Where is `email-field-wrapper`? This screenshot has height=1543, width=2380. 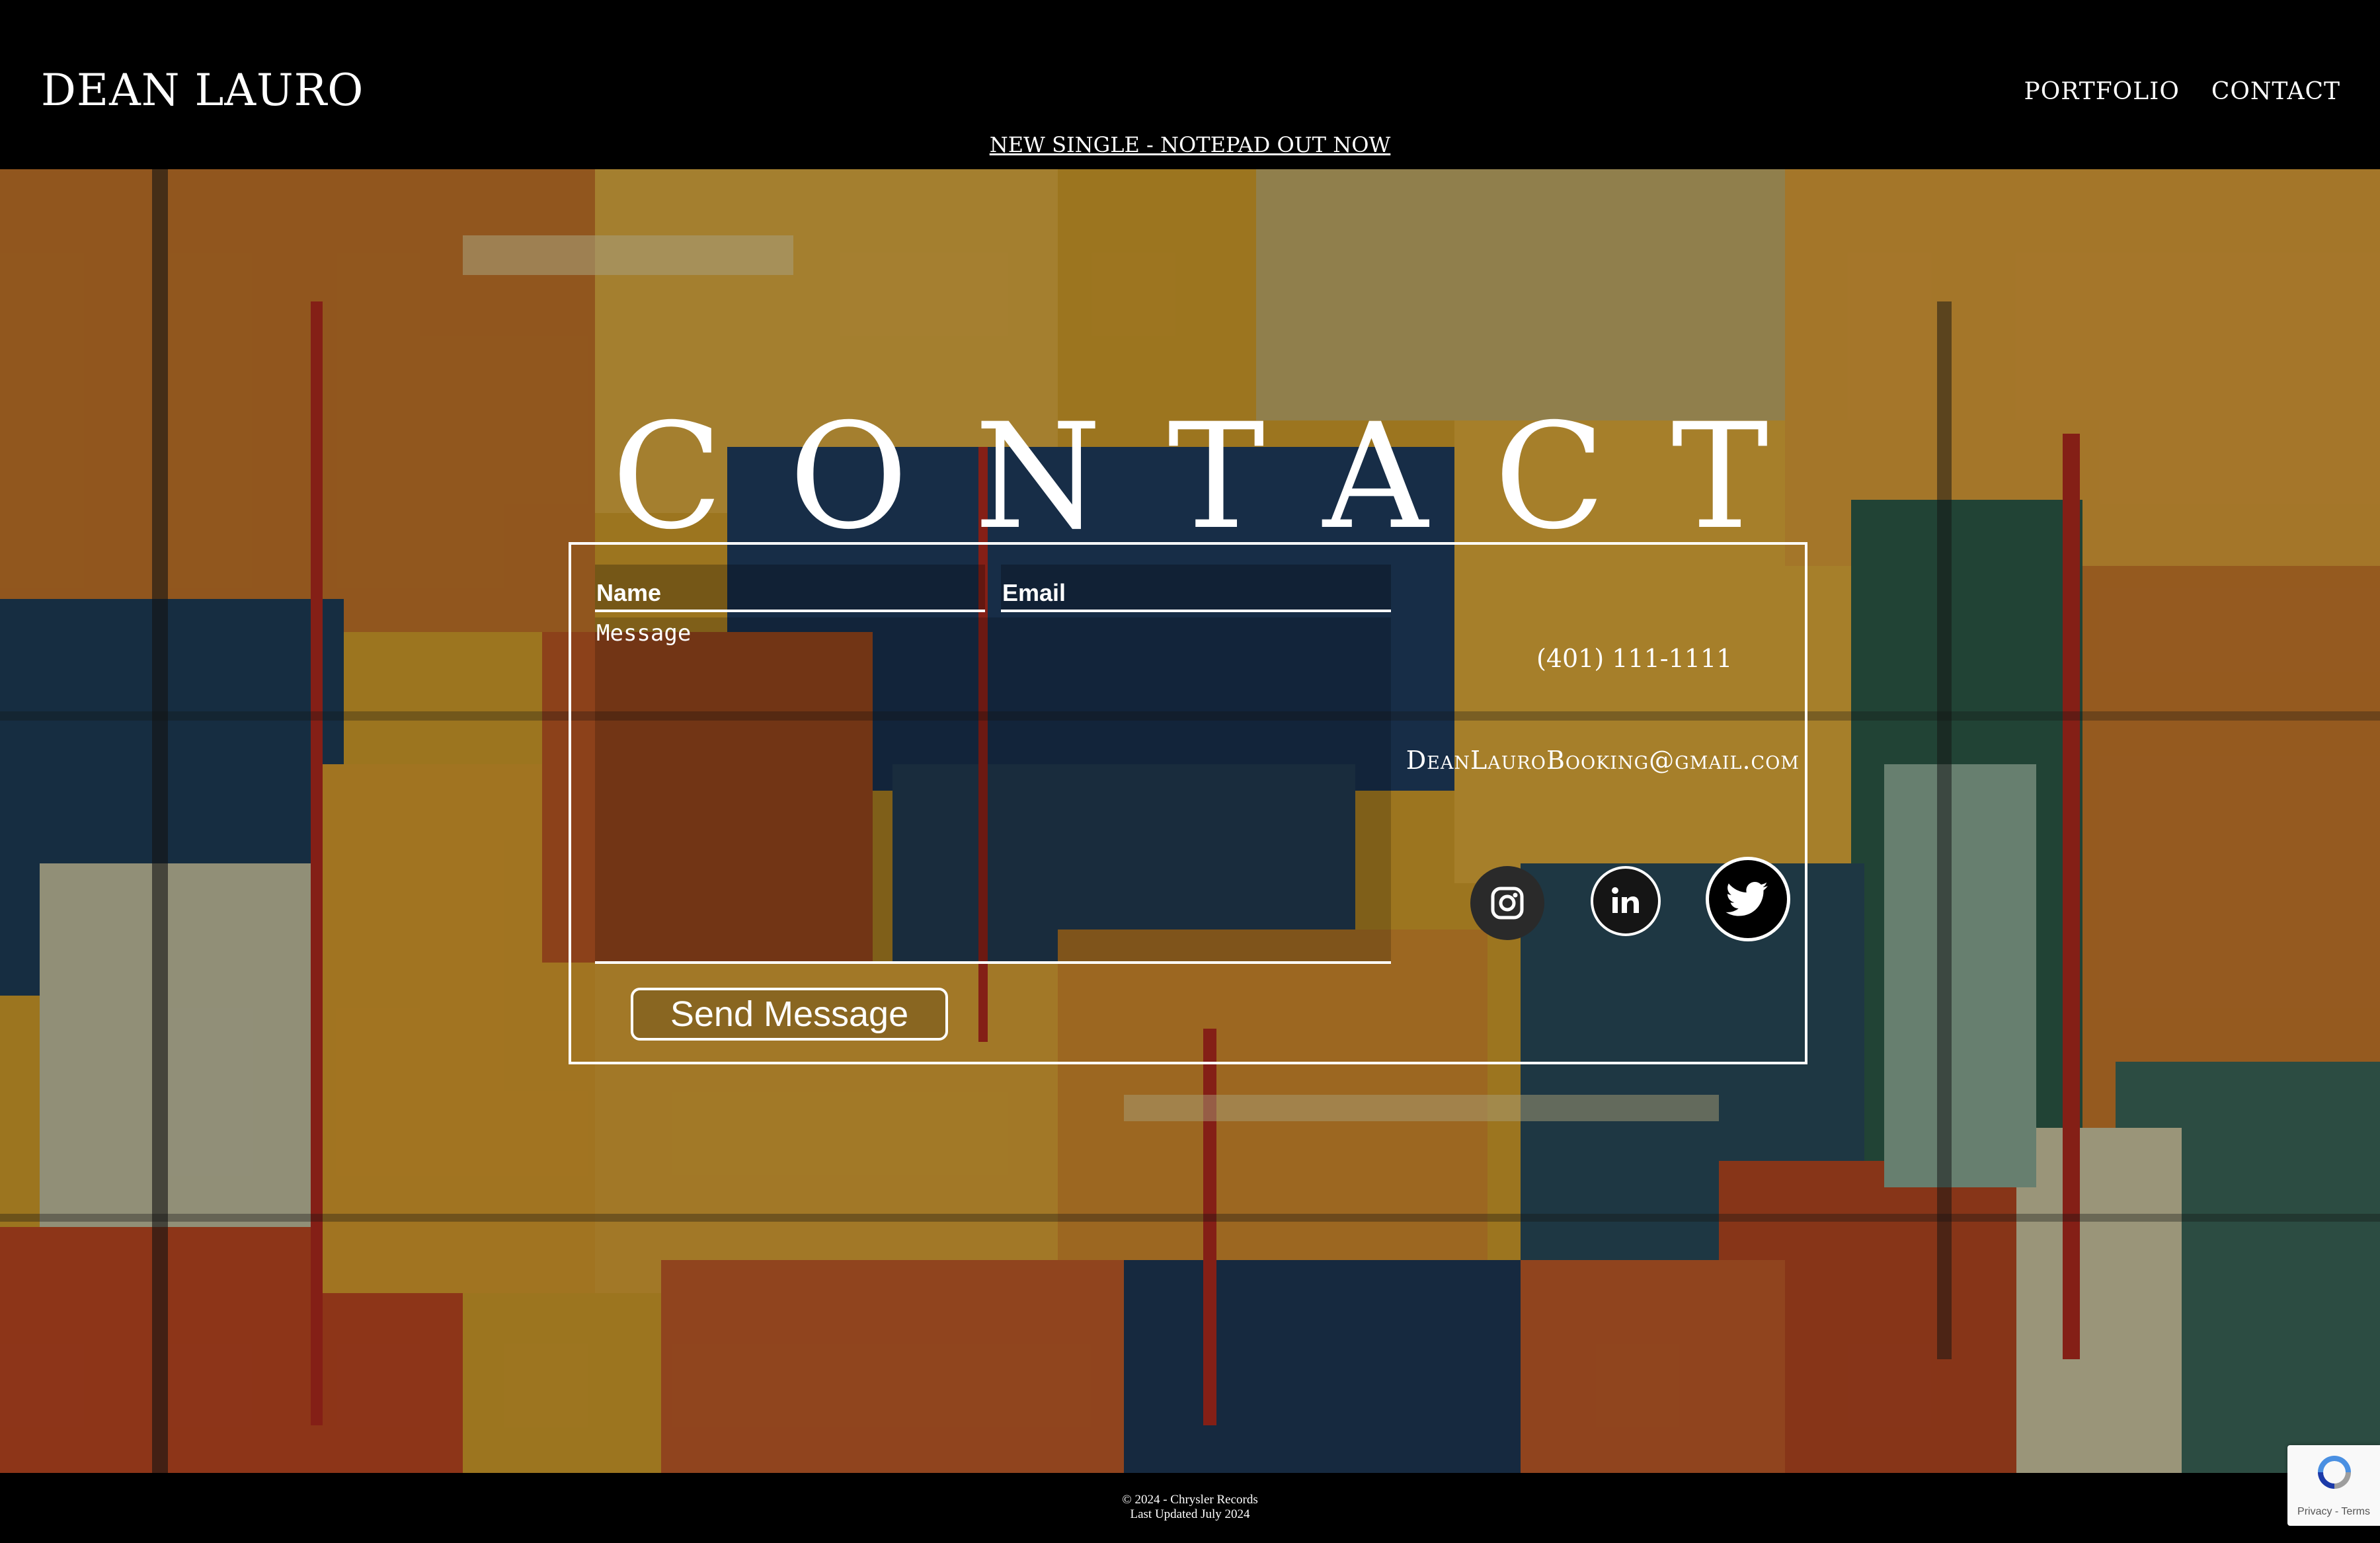 email-field-wrapper is located at coordinates (1196, 588).